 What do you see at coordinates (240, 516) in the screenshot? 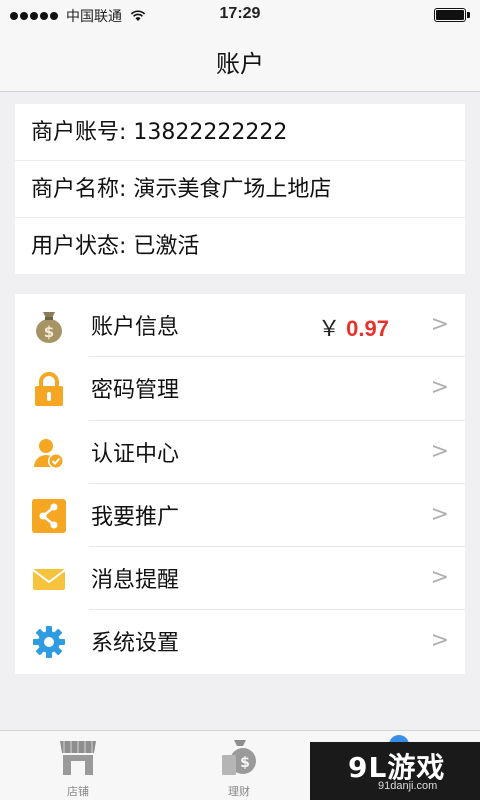
I see `menu-item-promotion: 我要推广 >` at bounding box center [240, 516].